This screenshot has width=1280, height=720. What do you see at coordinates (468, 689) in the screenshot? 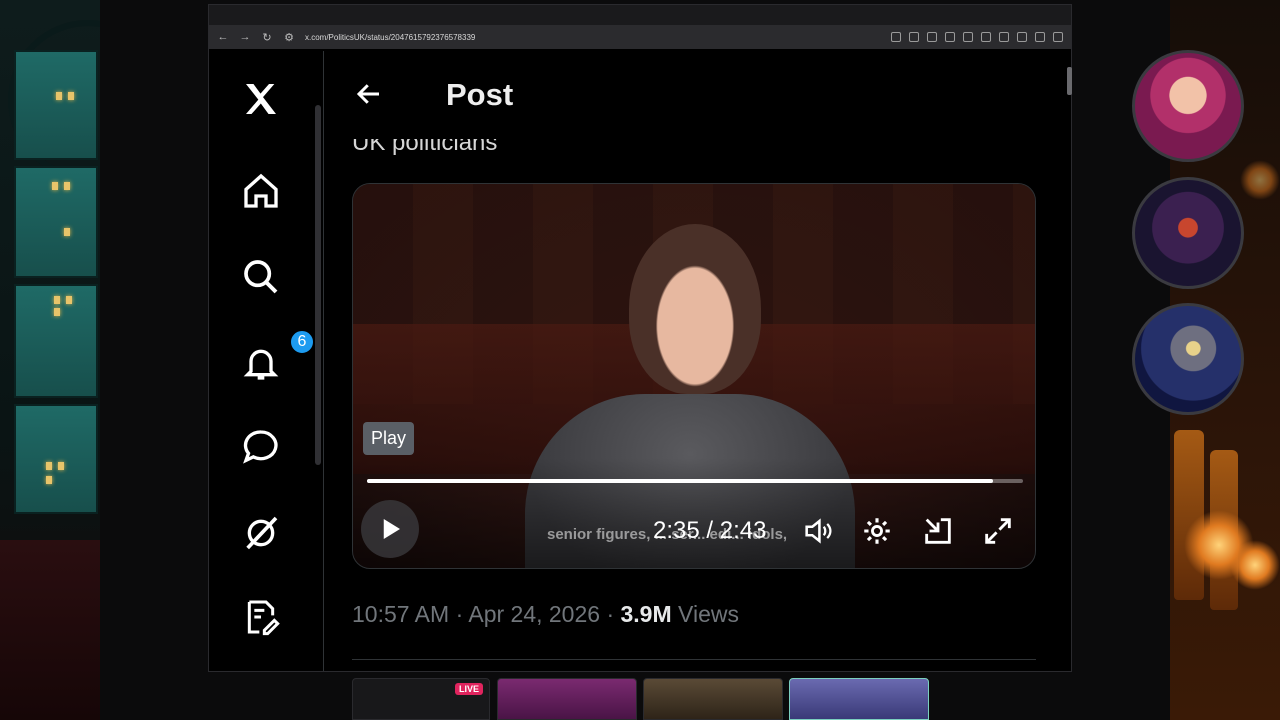
I see `live-badge: LIVE` at bounding box center [468, 689].